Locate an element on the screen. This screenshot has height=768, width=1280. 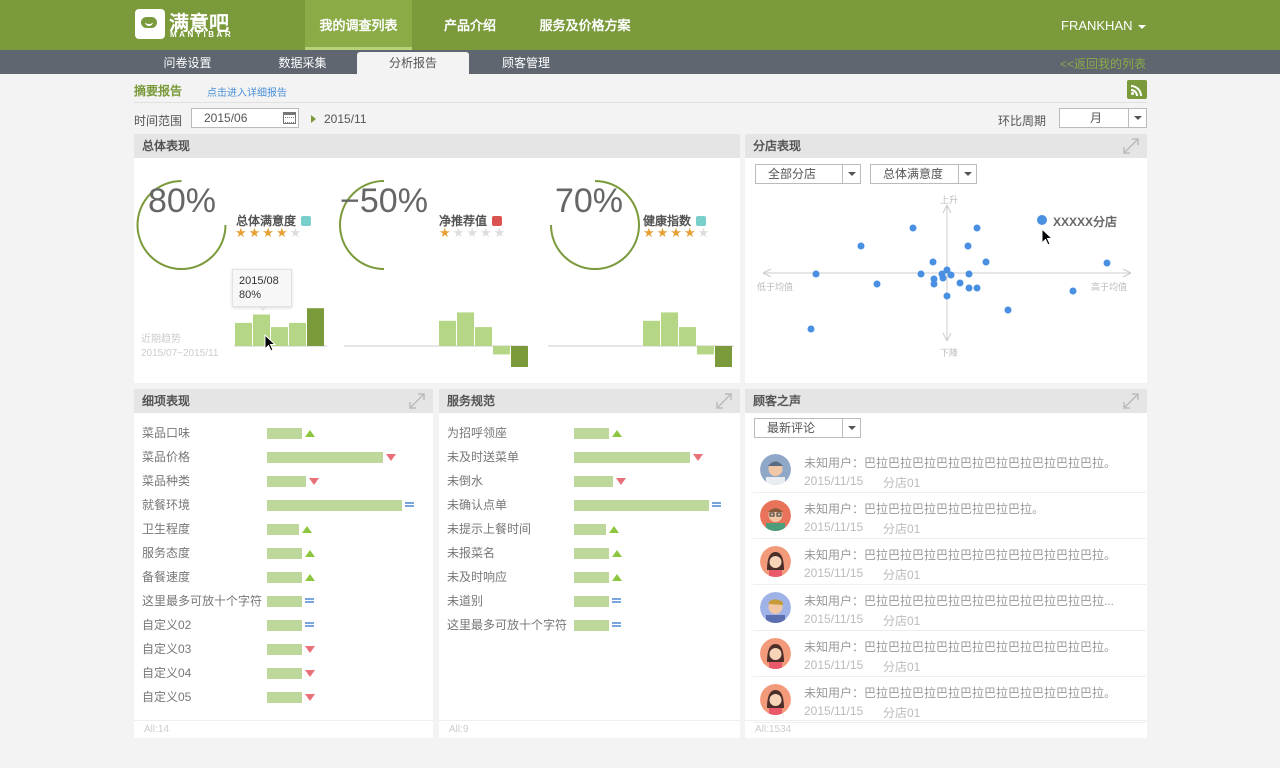
nav-my-surveys: 我的调查列表 is located at coordinates (358, 25).